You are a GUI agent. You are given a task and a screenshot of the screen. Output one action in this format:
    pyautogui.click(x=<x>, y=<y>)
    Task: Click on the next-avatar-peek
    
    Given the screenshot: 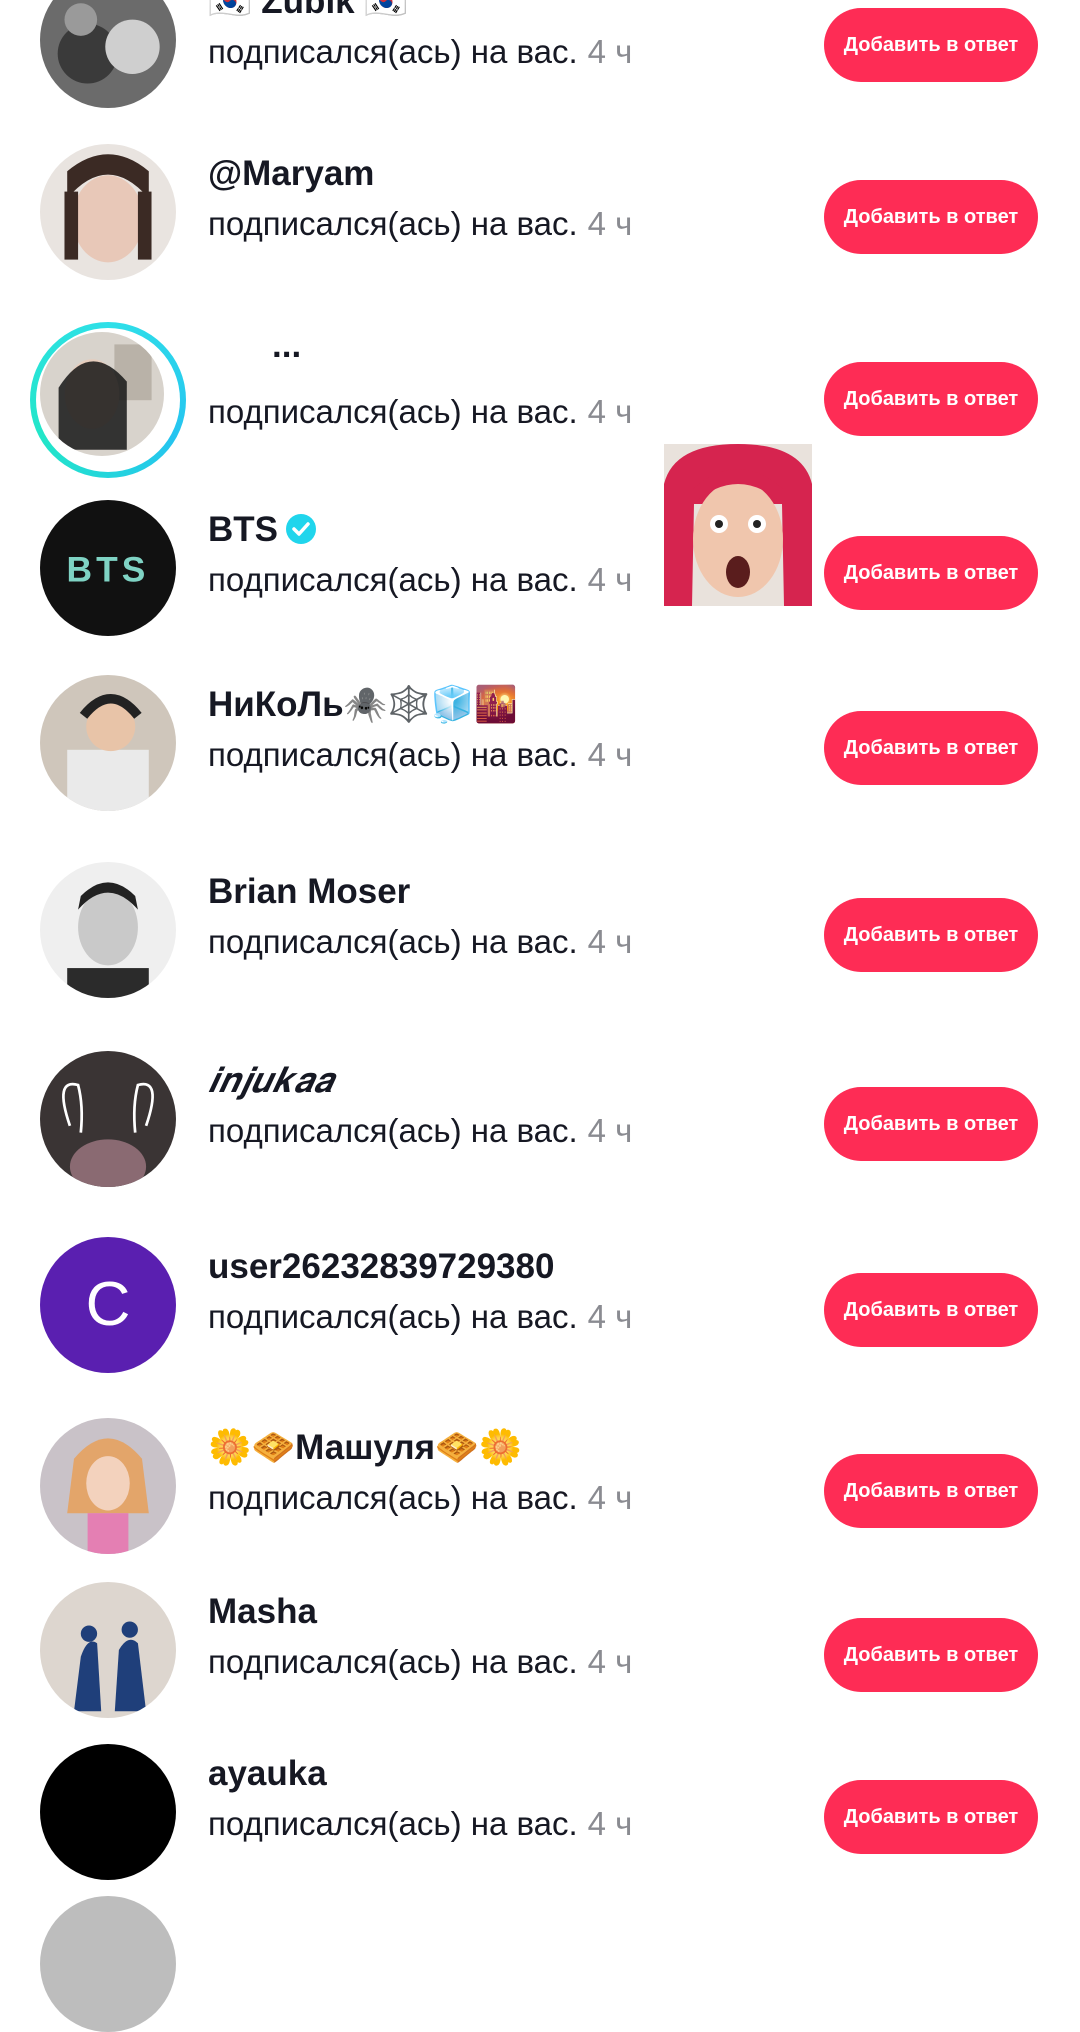 What is the action you would take?
    pyautogui.click(x=108, y=1964)
    